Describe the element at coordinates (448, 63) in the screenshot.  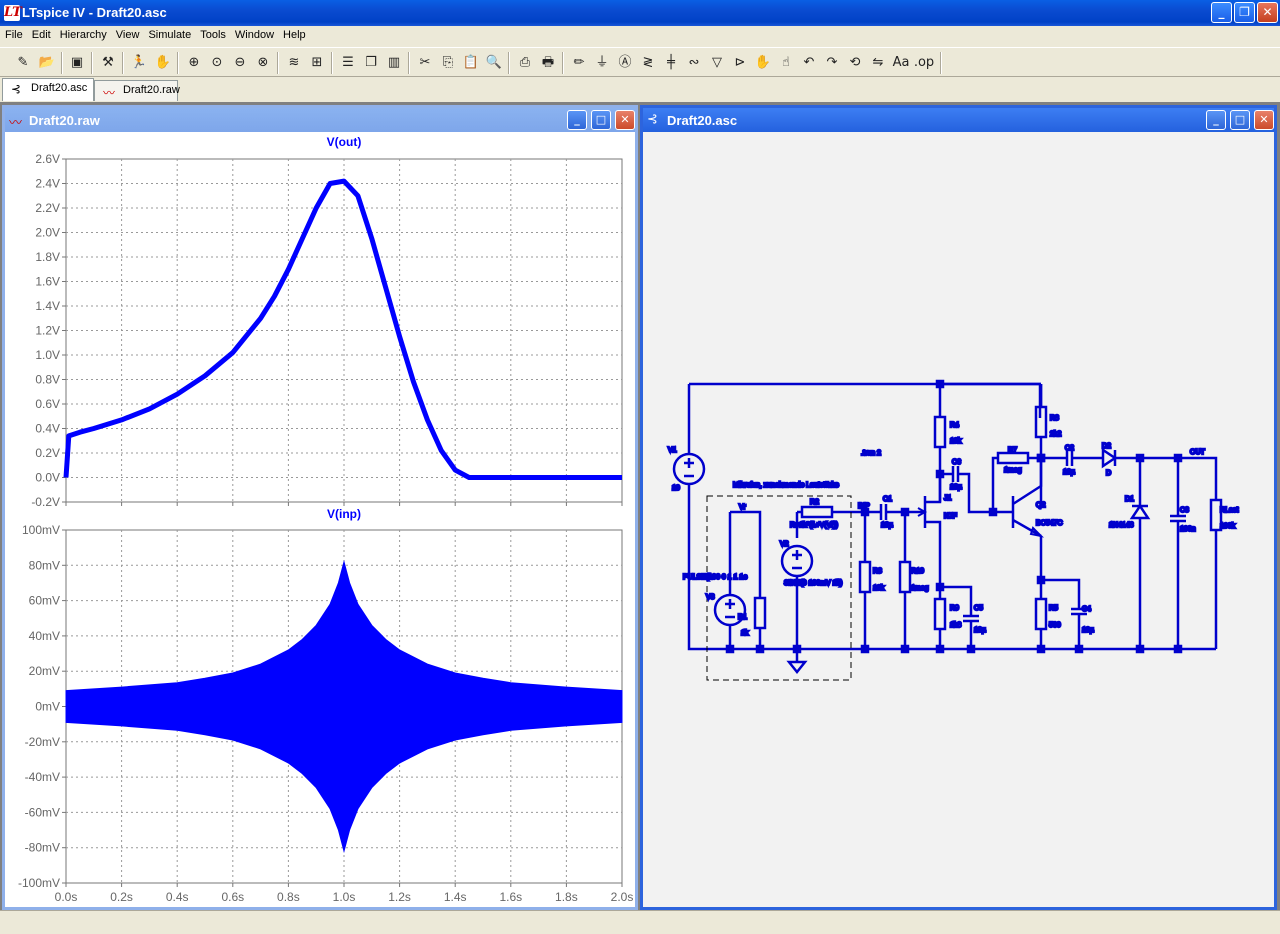
I see `copy-icon: ⎘` at that location.